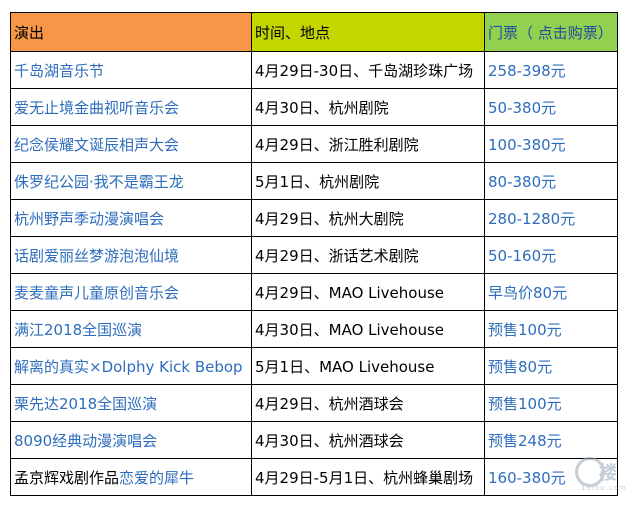 The image size is (637, 505). I want to click on event-name-link: 杭州野声季动漫演唱会, so click(131, 218).